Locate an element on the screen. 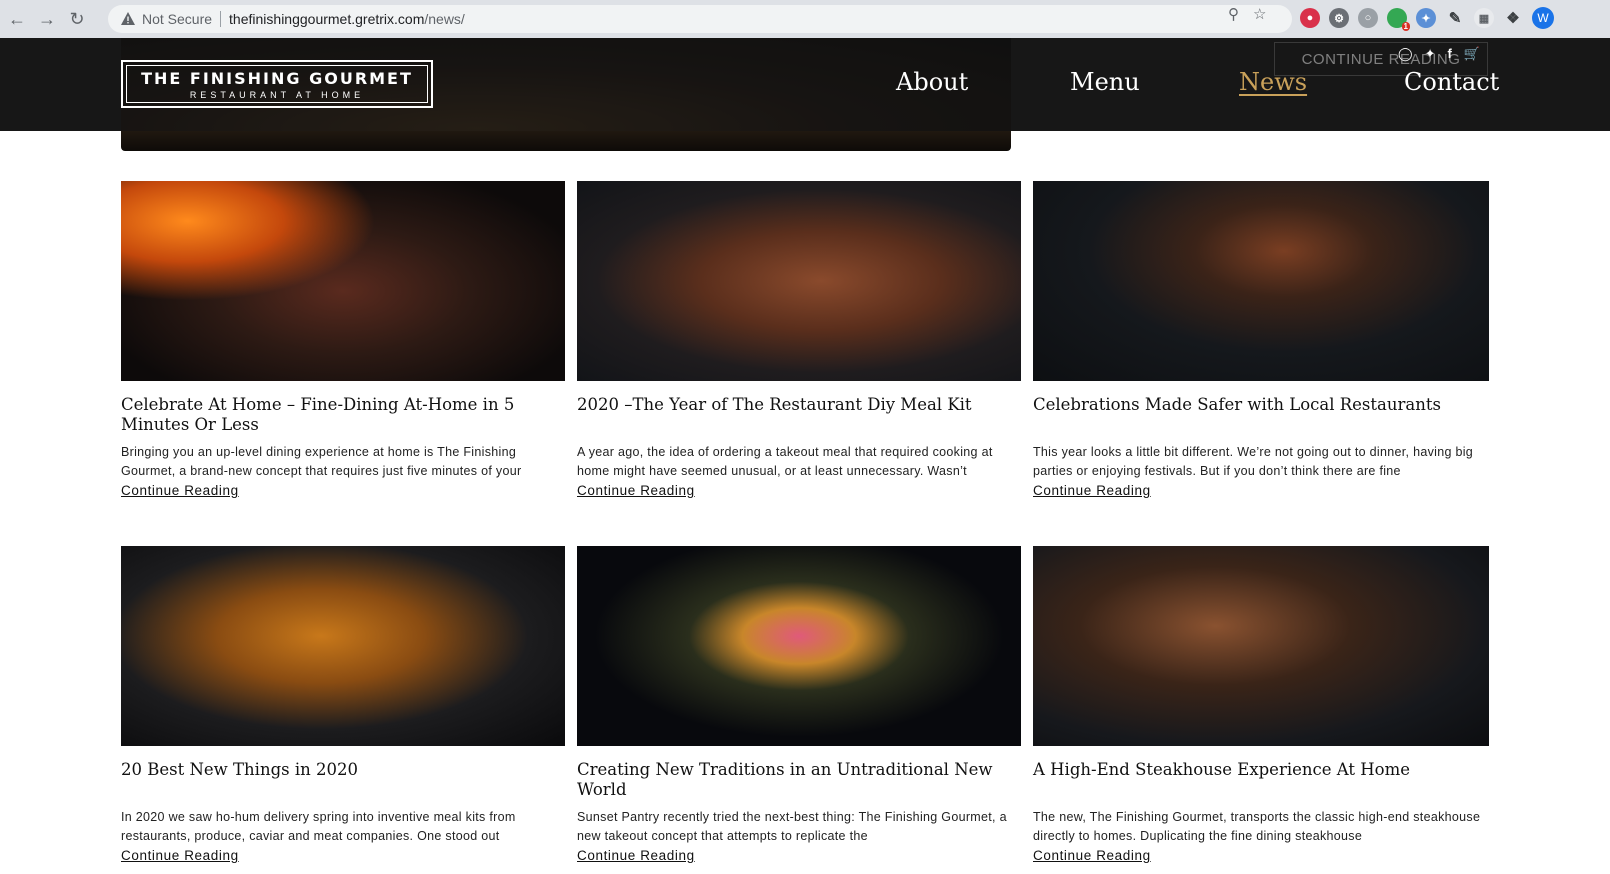 This screenshot has width=1610, height=874. profile-avatar: W is located at coordinates (1543, 18).